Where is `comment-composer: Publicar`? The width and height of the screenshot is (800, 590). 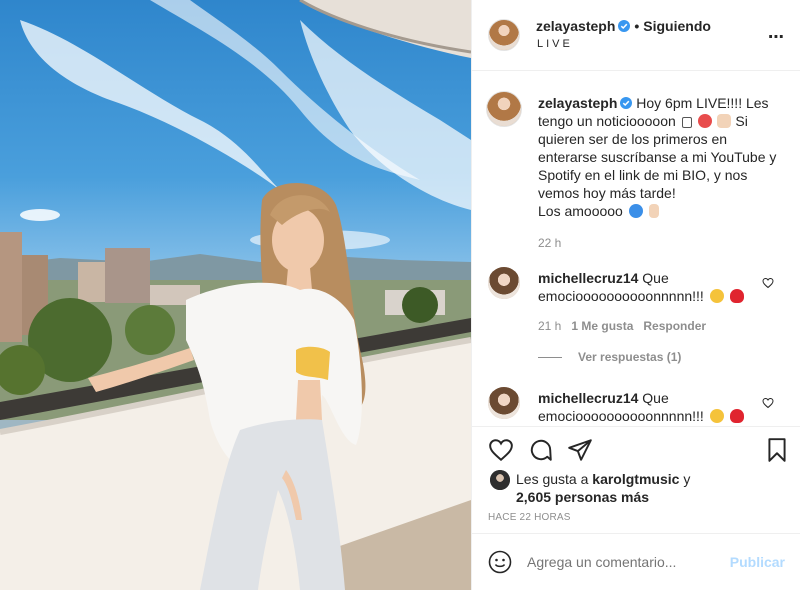
comment-composer: Publicar is located at coordinates (636, 561).